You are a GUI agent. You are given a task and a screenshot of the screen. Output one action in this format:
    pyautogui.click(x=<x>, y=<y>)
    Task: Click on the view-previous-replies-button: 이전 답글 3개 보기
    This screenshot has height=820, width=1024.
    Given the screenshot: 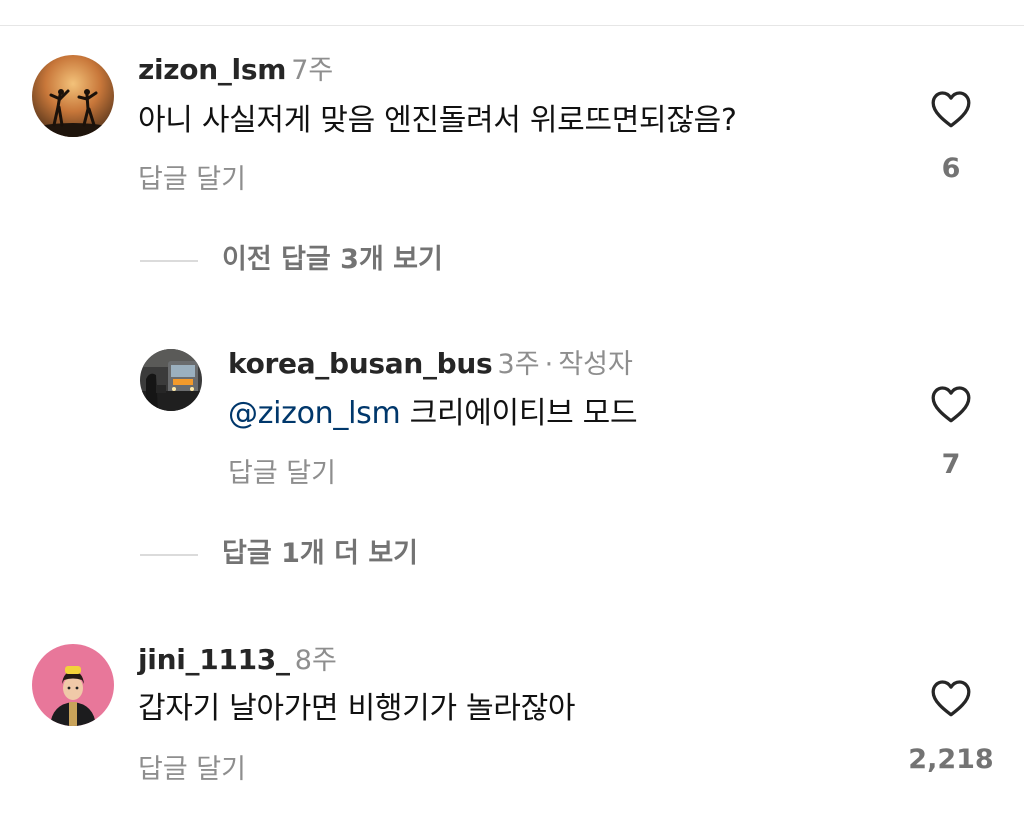 What is the action you would take?
    pyautogui.click(x=310, y=261)
    